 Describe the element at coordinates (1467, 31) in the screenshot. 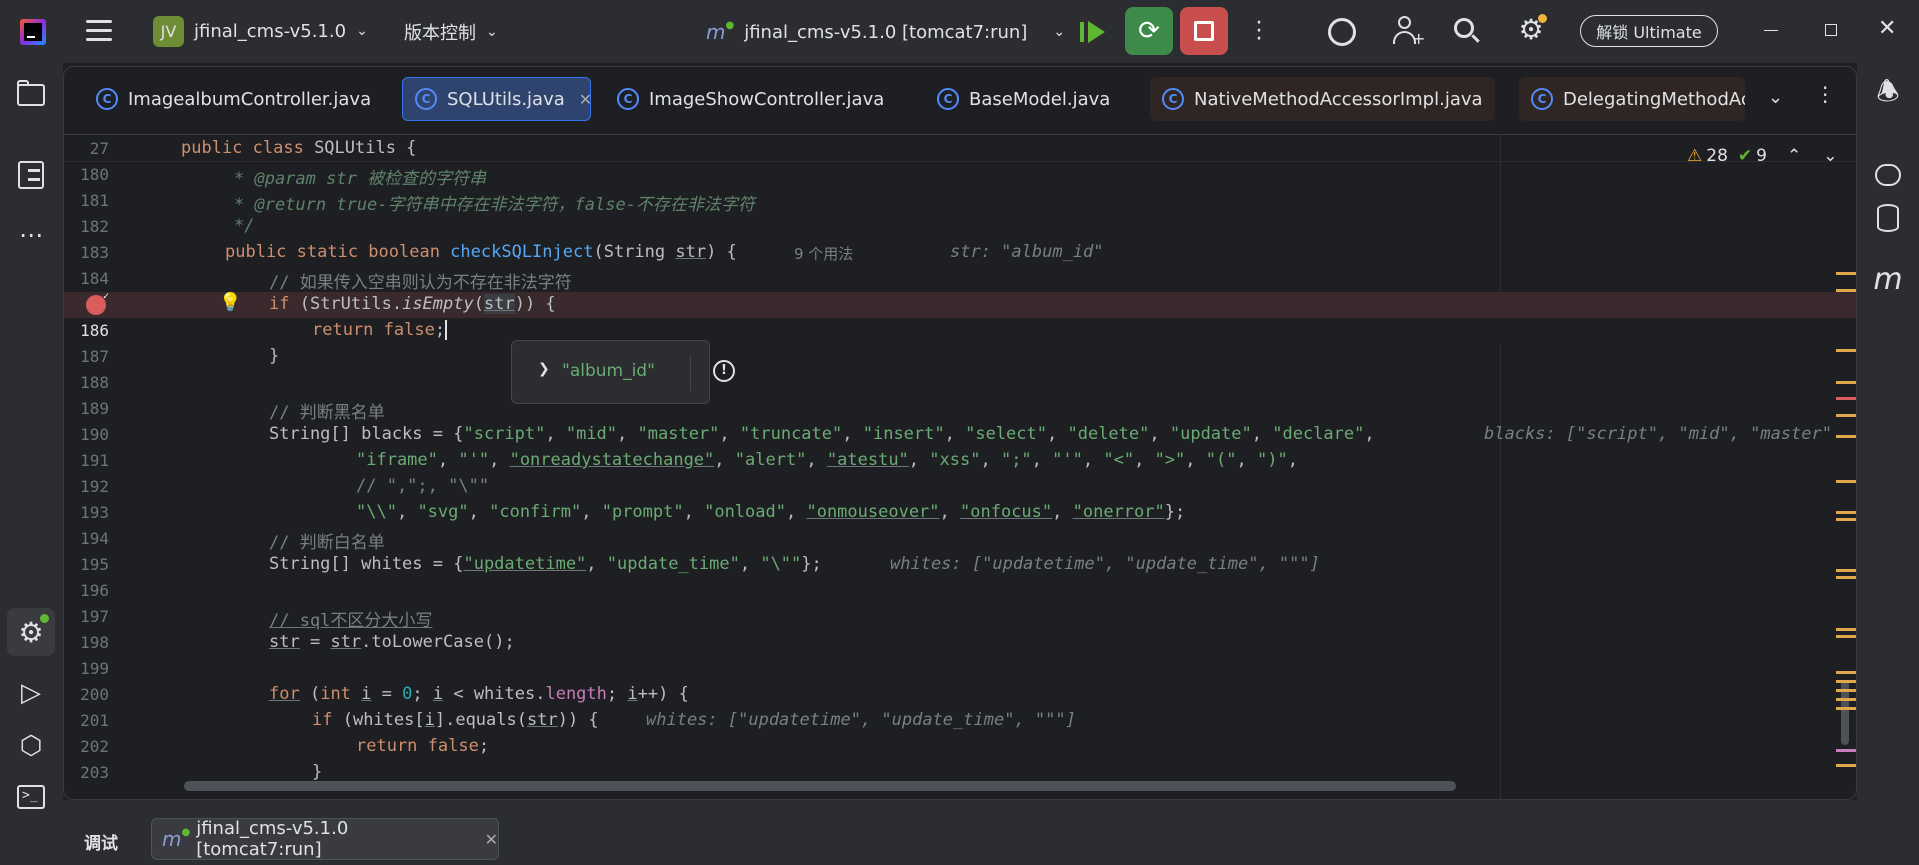

I see `search-icon` at that location.